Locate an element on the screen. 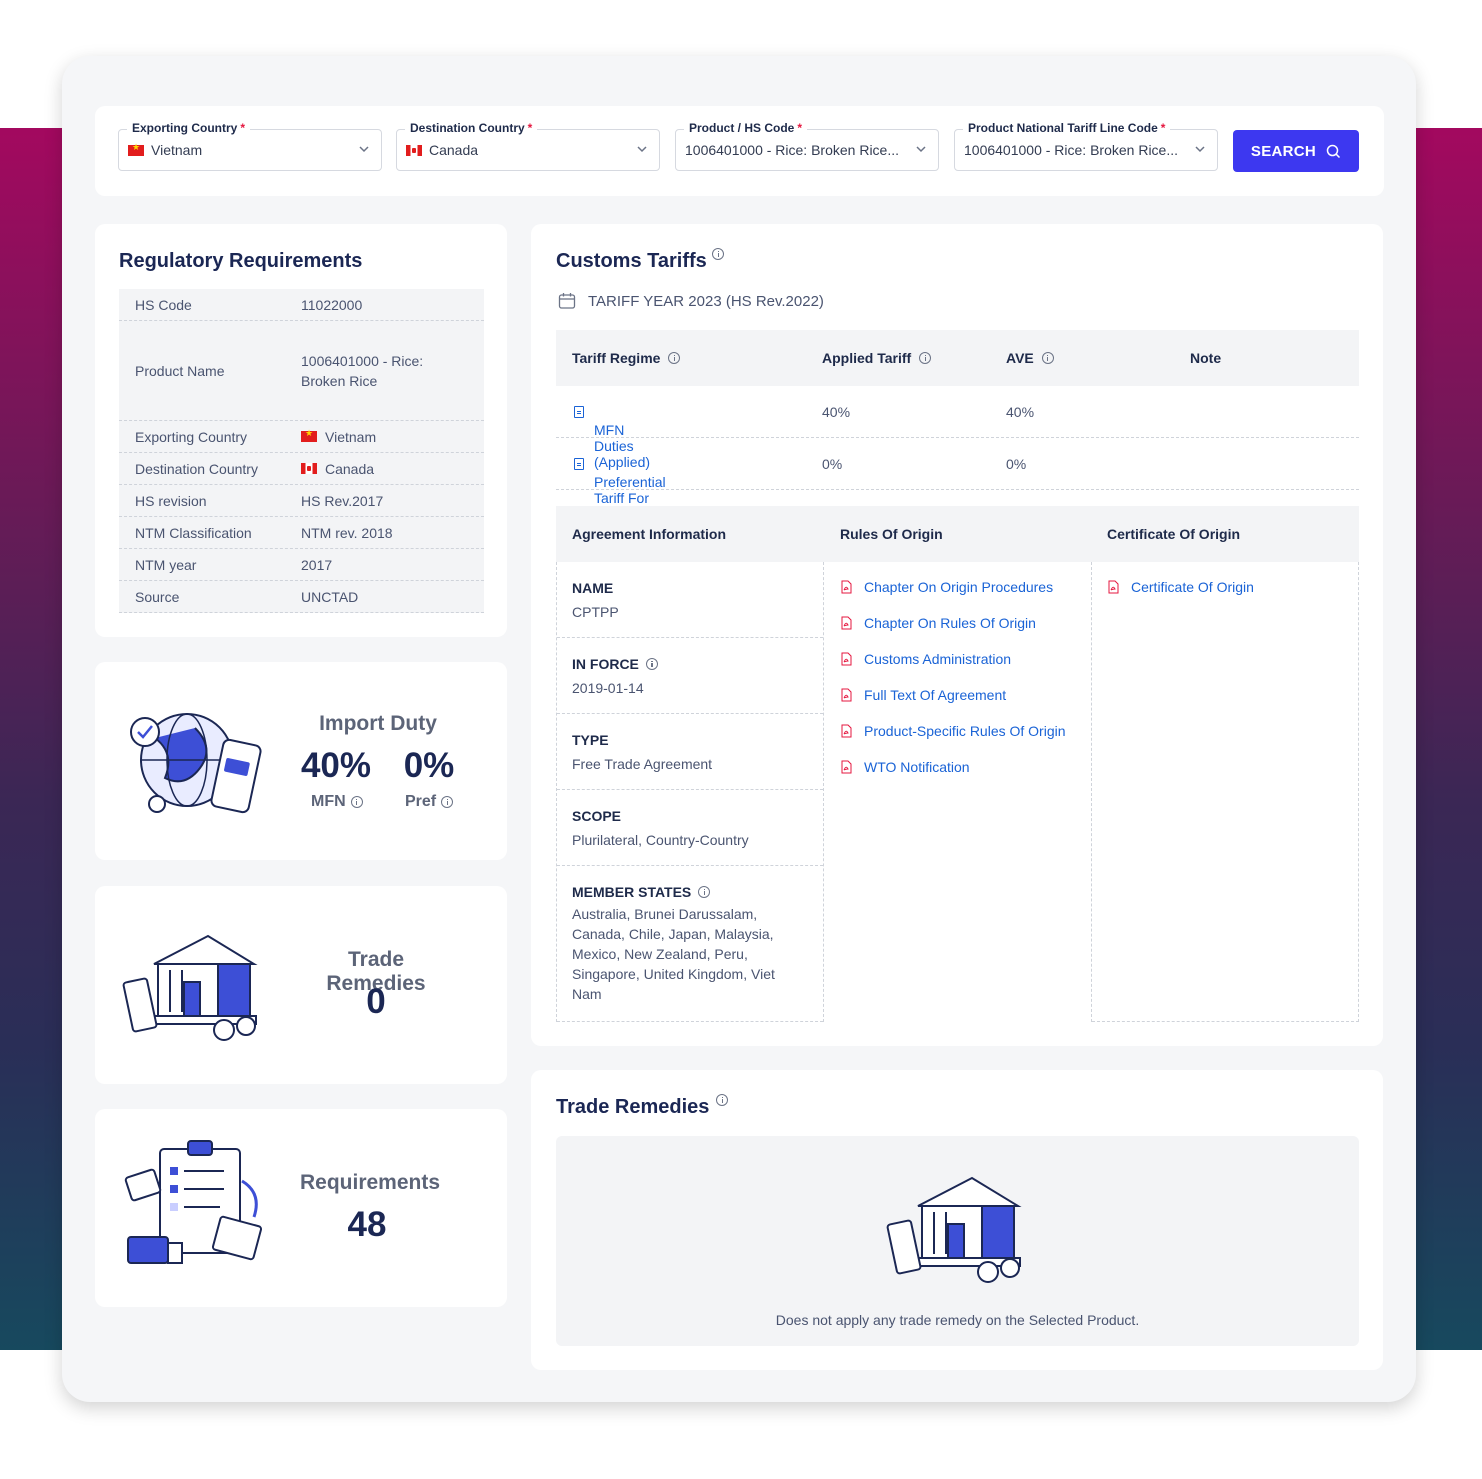  header-rules-of-origin: Rules Of Origin is located at coordinates (891, 534).